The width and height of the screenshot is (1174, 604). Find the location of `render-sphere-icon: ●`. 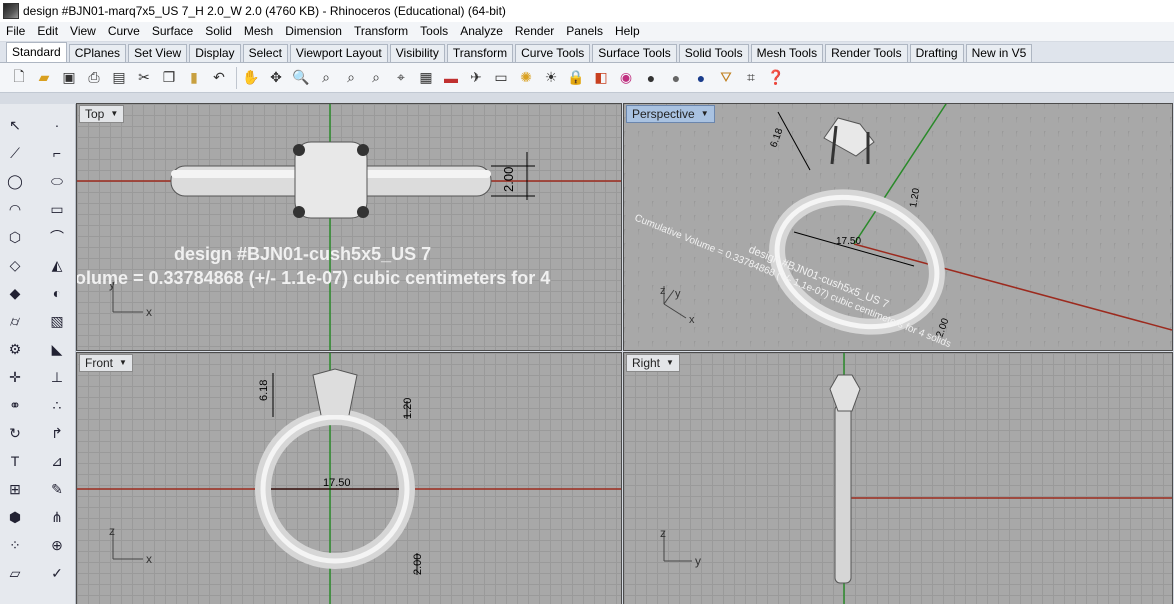

render-sphere-icon: ● is located at coordinates (676, 78).